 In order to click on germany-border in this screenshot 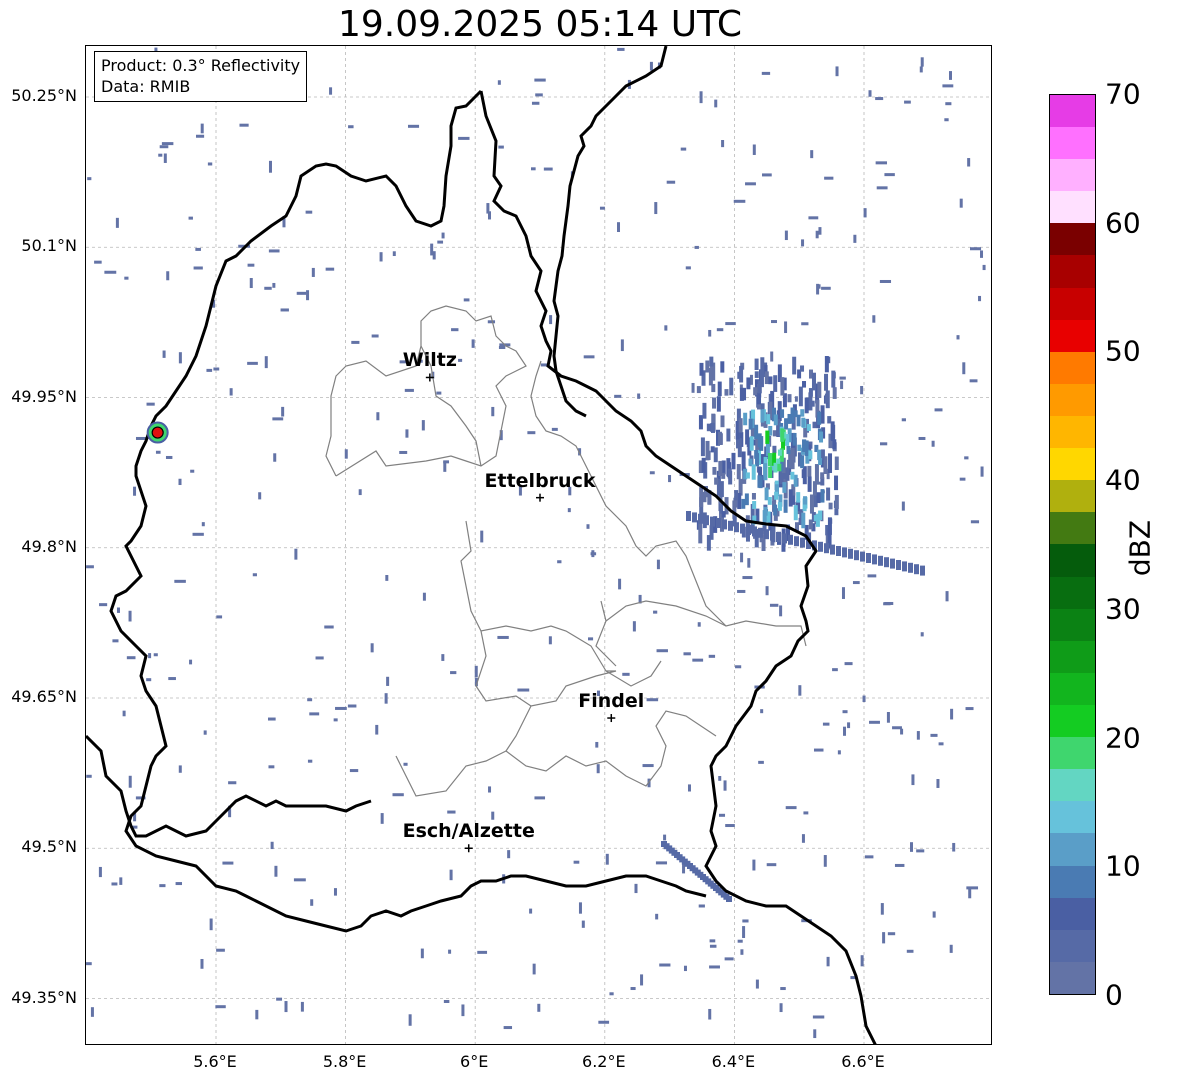, I will do `click(610, 232)`.